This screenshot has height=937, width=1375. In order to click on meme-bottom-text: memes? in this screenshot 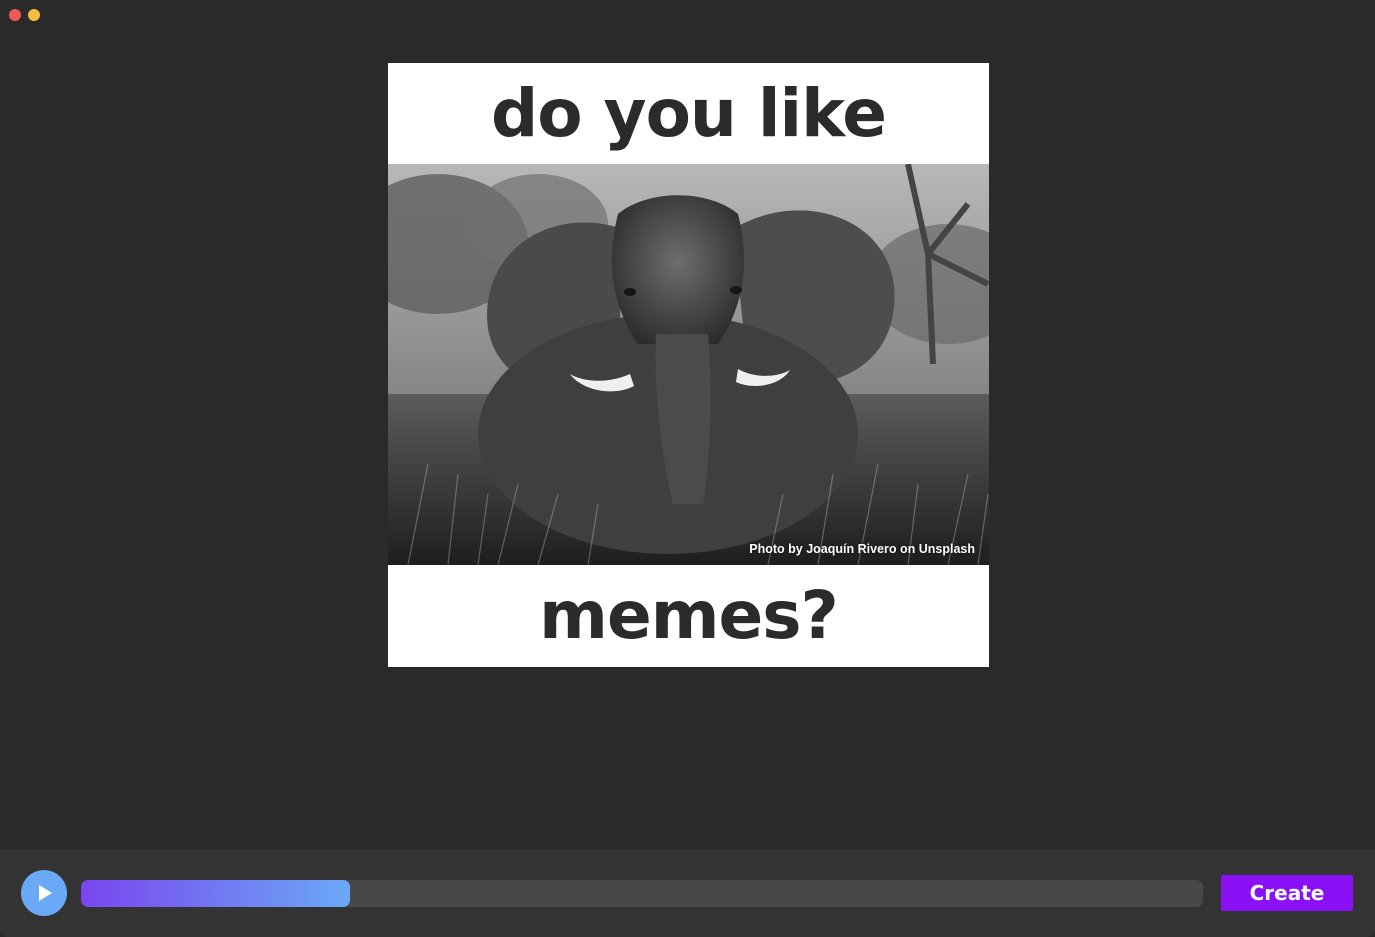, I will do `click(689, 615)`.